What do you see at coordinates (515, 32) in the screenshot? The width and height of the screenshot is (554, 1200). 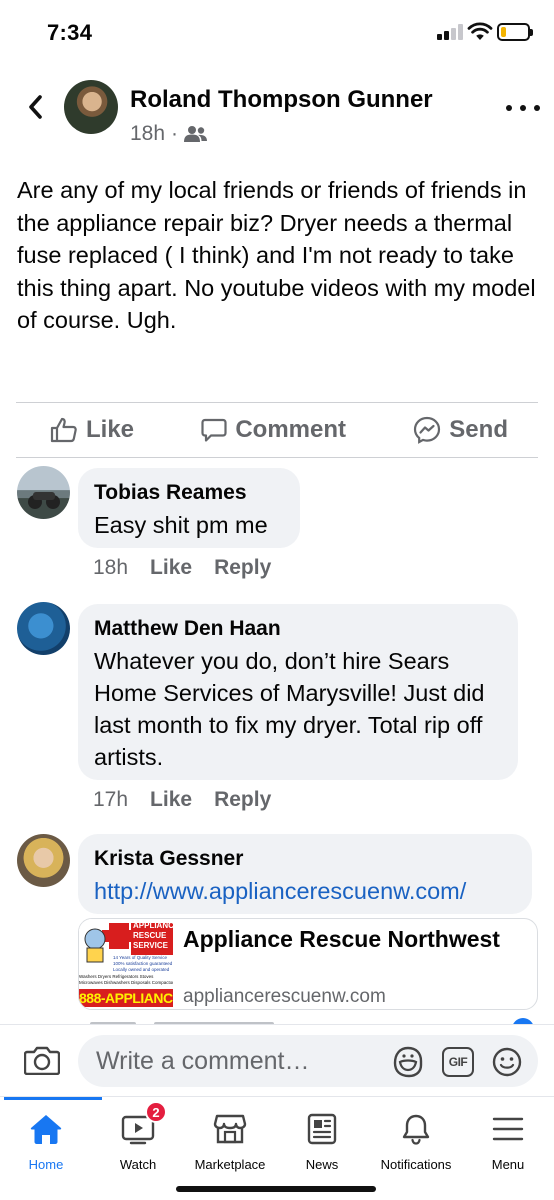 I see `battery-icon` at bounding box center [515, 32].